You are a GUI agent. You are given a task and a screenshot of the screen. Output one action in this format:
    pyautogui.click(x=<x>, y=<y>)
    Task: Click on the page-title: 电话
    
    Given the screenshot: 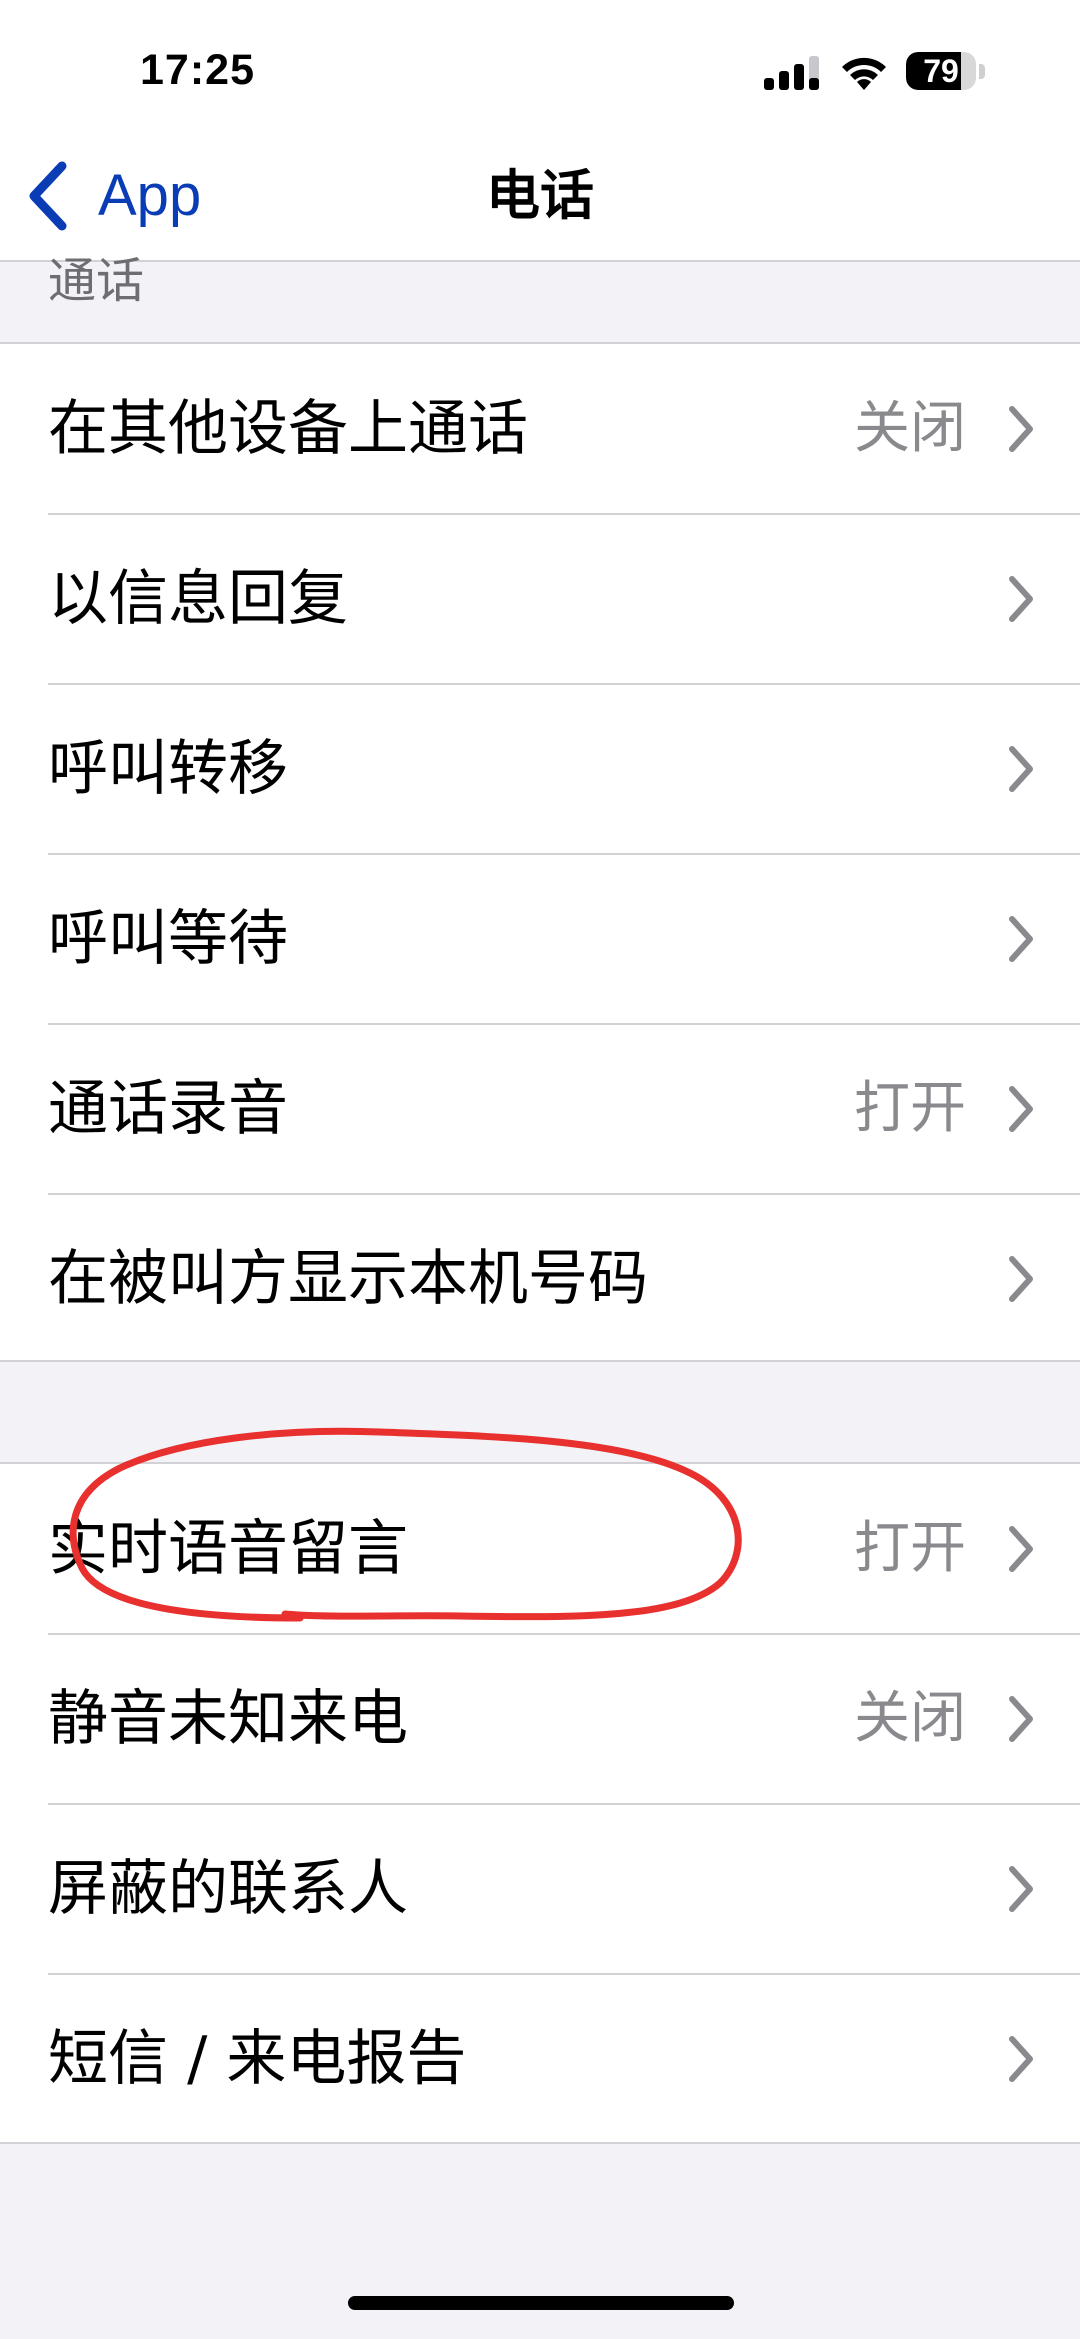 What is the action you would take?
    pyautogui.click(x=540, y=195)
    